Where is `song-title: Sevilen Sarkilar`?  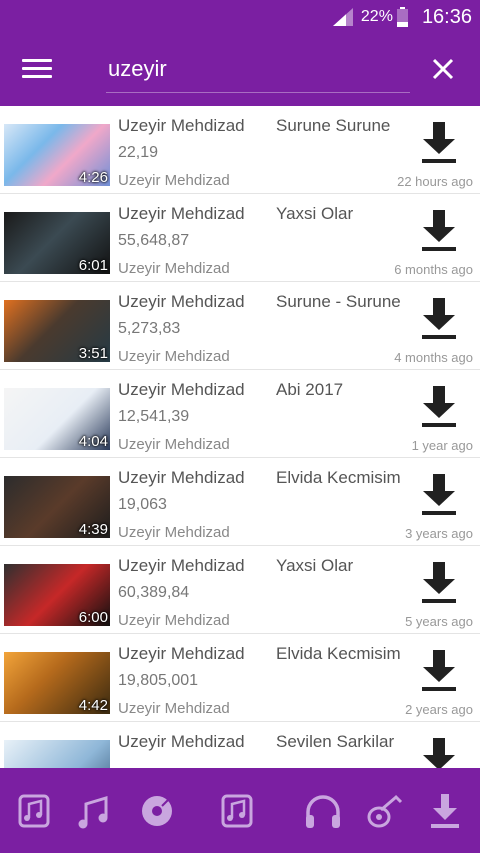
song-title: Sevilen Sarkilar is located at coordinates (335, 741).